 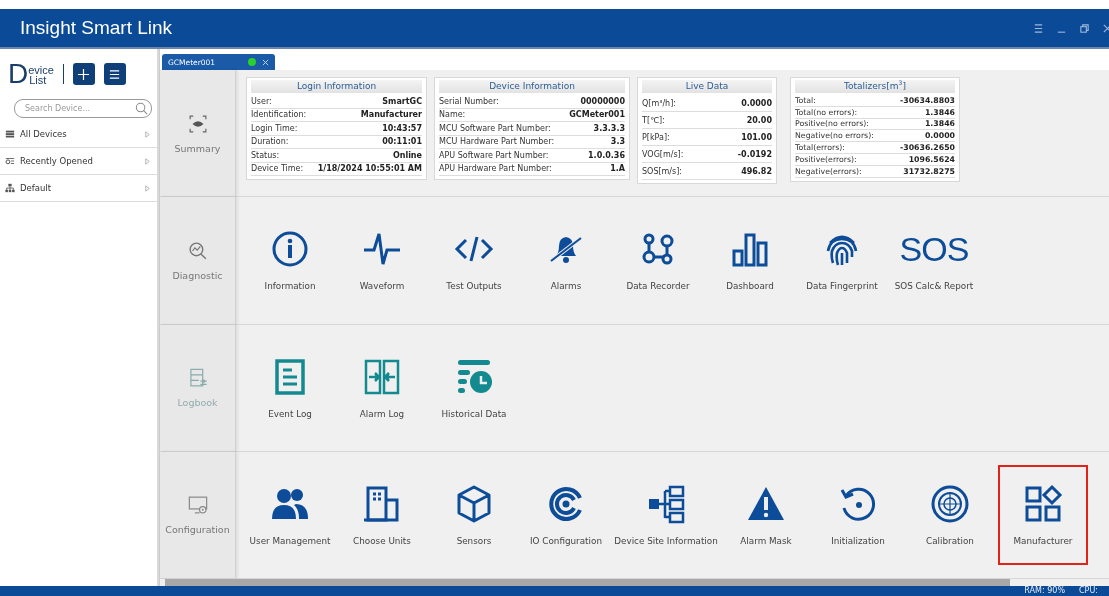 What do you see at coordinates (265, 155) in the screenshot?
I see `field-label: Status:` at bounding box center [265, 155].